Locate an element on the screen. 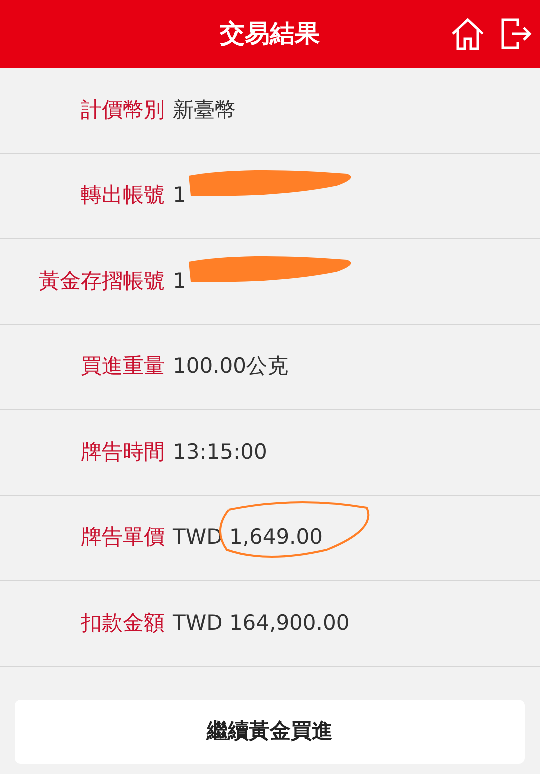 This screenshot has width=540, height=774. continue-button: 繼續黃金買進 is located at coordinates (270, 732).